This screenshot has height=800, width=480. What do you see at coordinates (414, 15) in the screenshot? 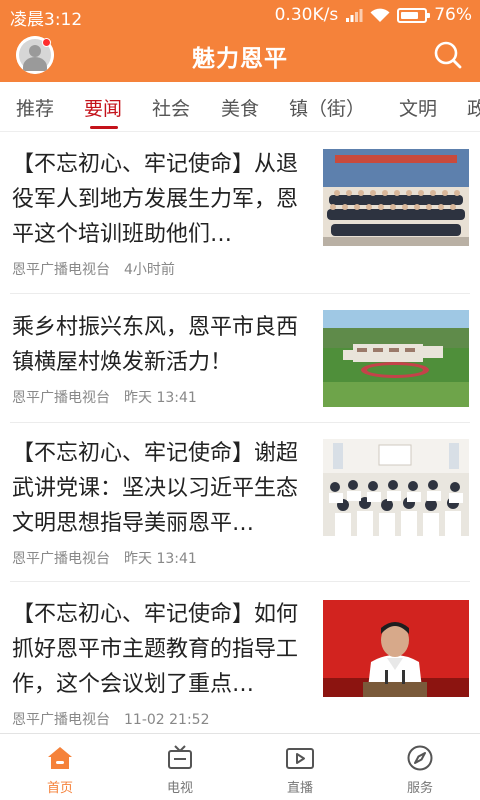
I see `battery-icon` at bounding box center [414, 15].